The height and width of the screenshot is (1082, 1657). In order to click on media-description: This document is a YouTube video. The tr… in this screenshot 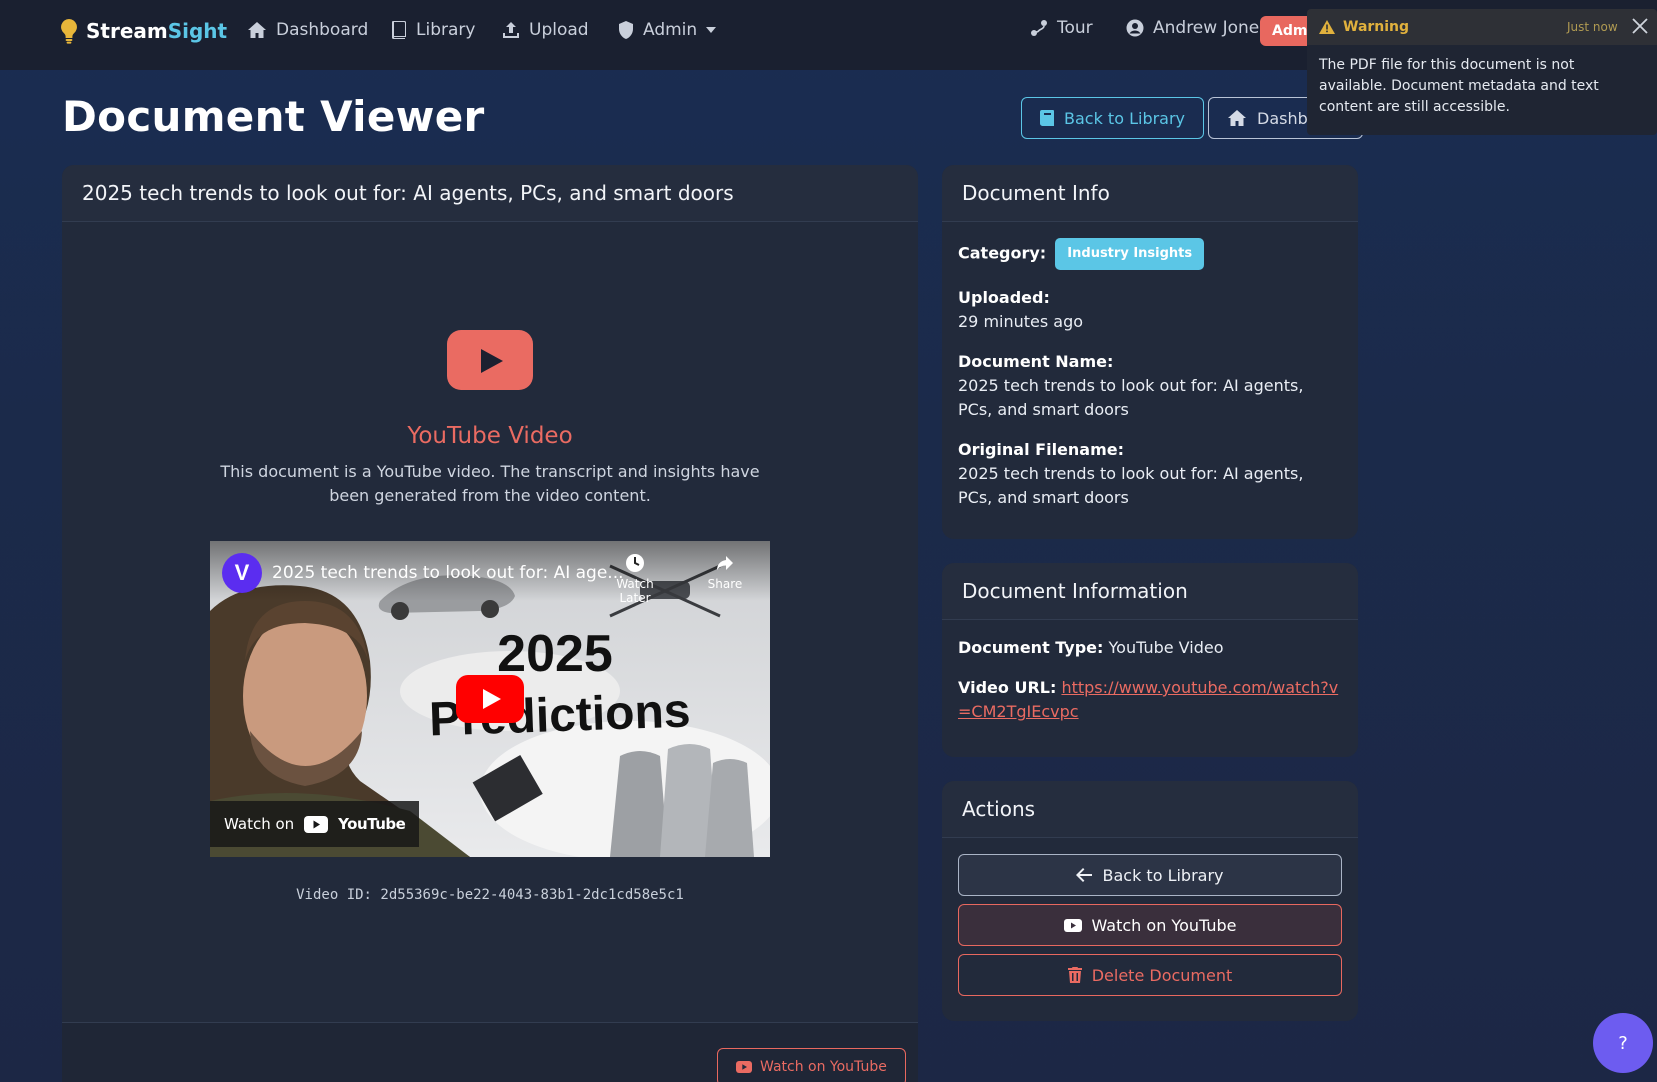, I will do `click(490, 483)`.